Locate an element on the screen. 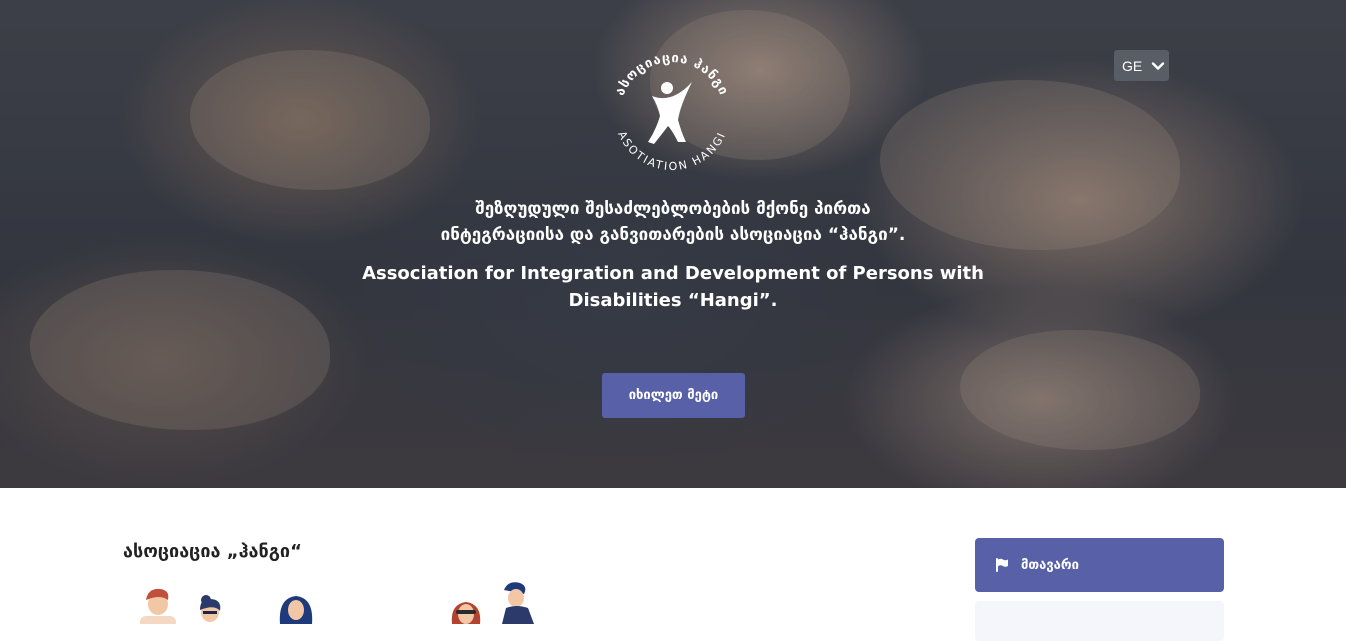  flag-icon is located at coordinates (1002, 565).